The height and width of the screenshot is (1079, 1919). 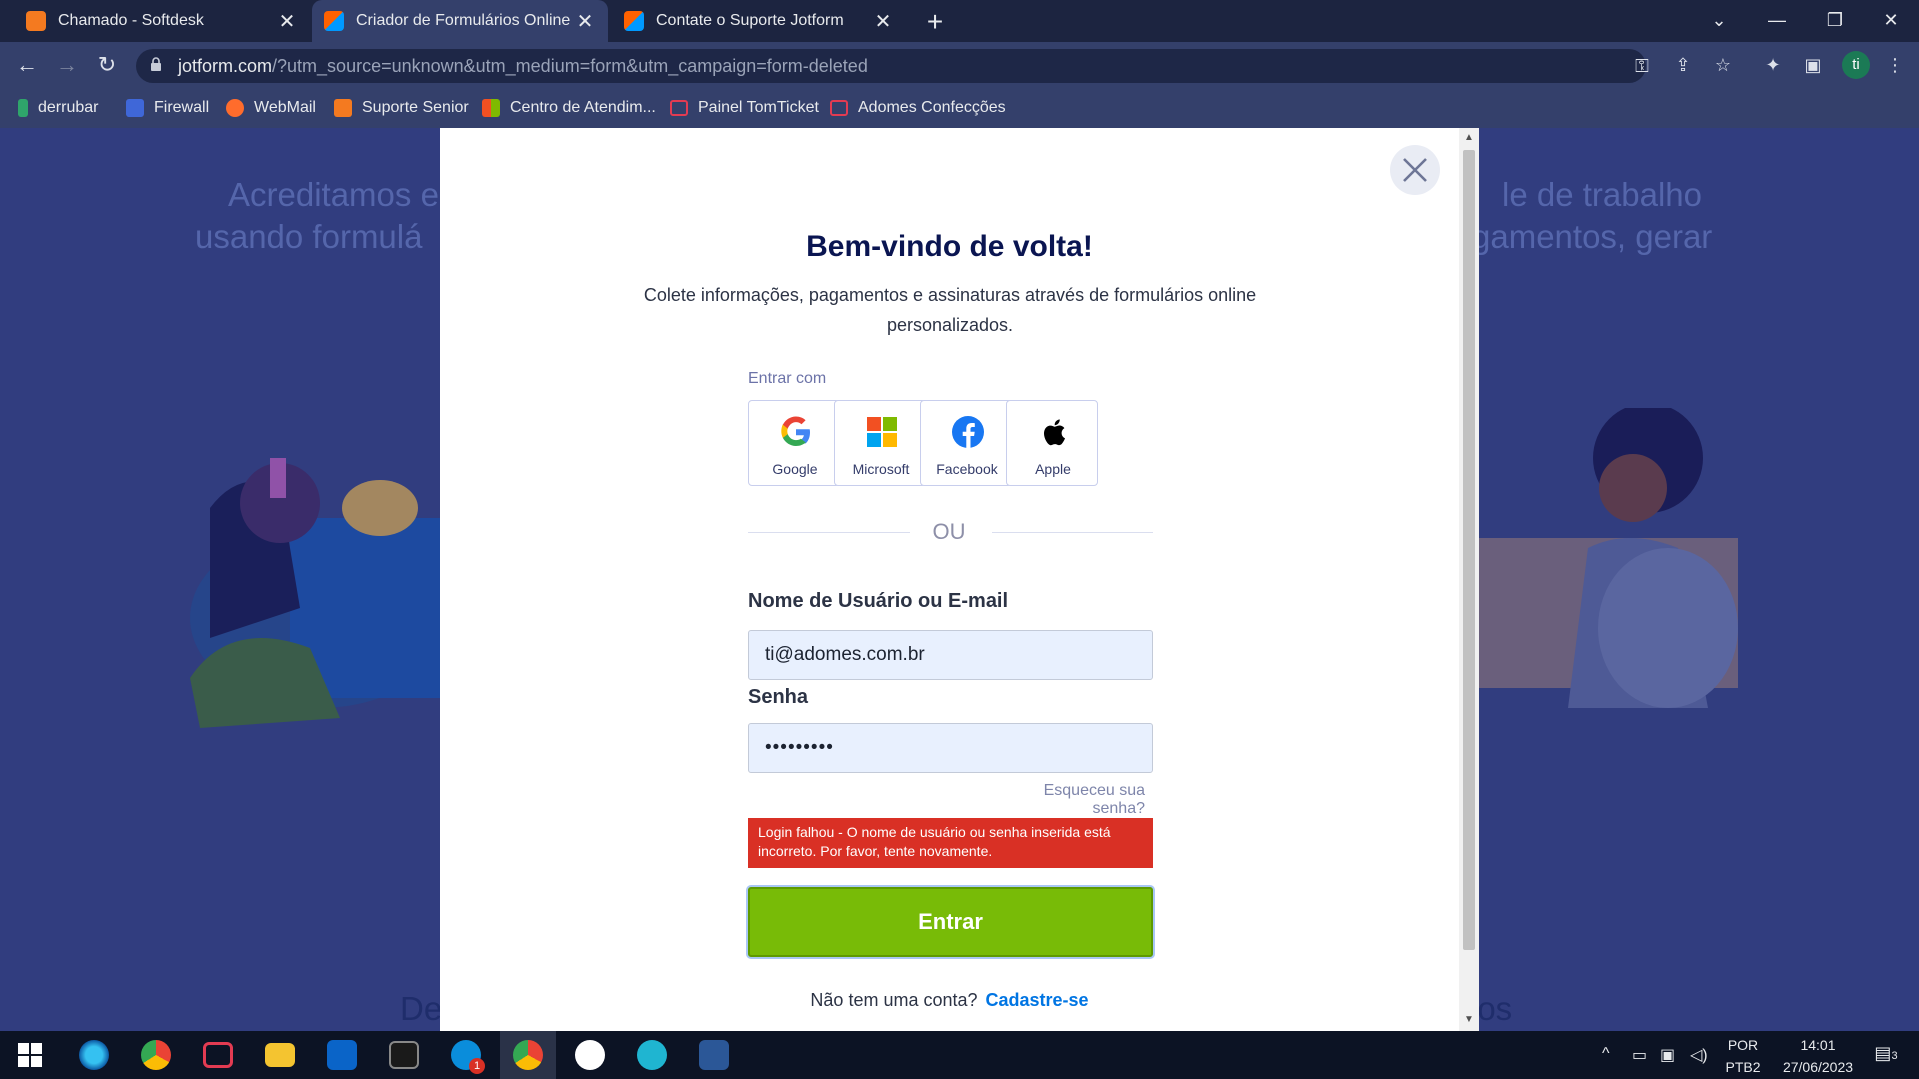 What do you see at coordinates (949, 246) in the screenshot?
I see `login-title: Bem-vindo de volta!` at bounding box center [949, 246].